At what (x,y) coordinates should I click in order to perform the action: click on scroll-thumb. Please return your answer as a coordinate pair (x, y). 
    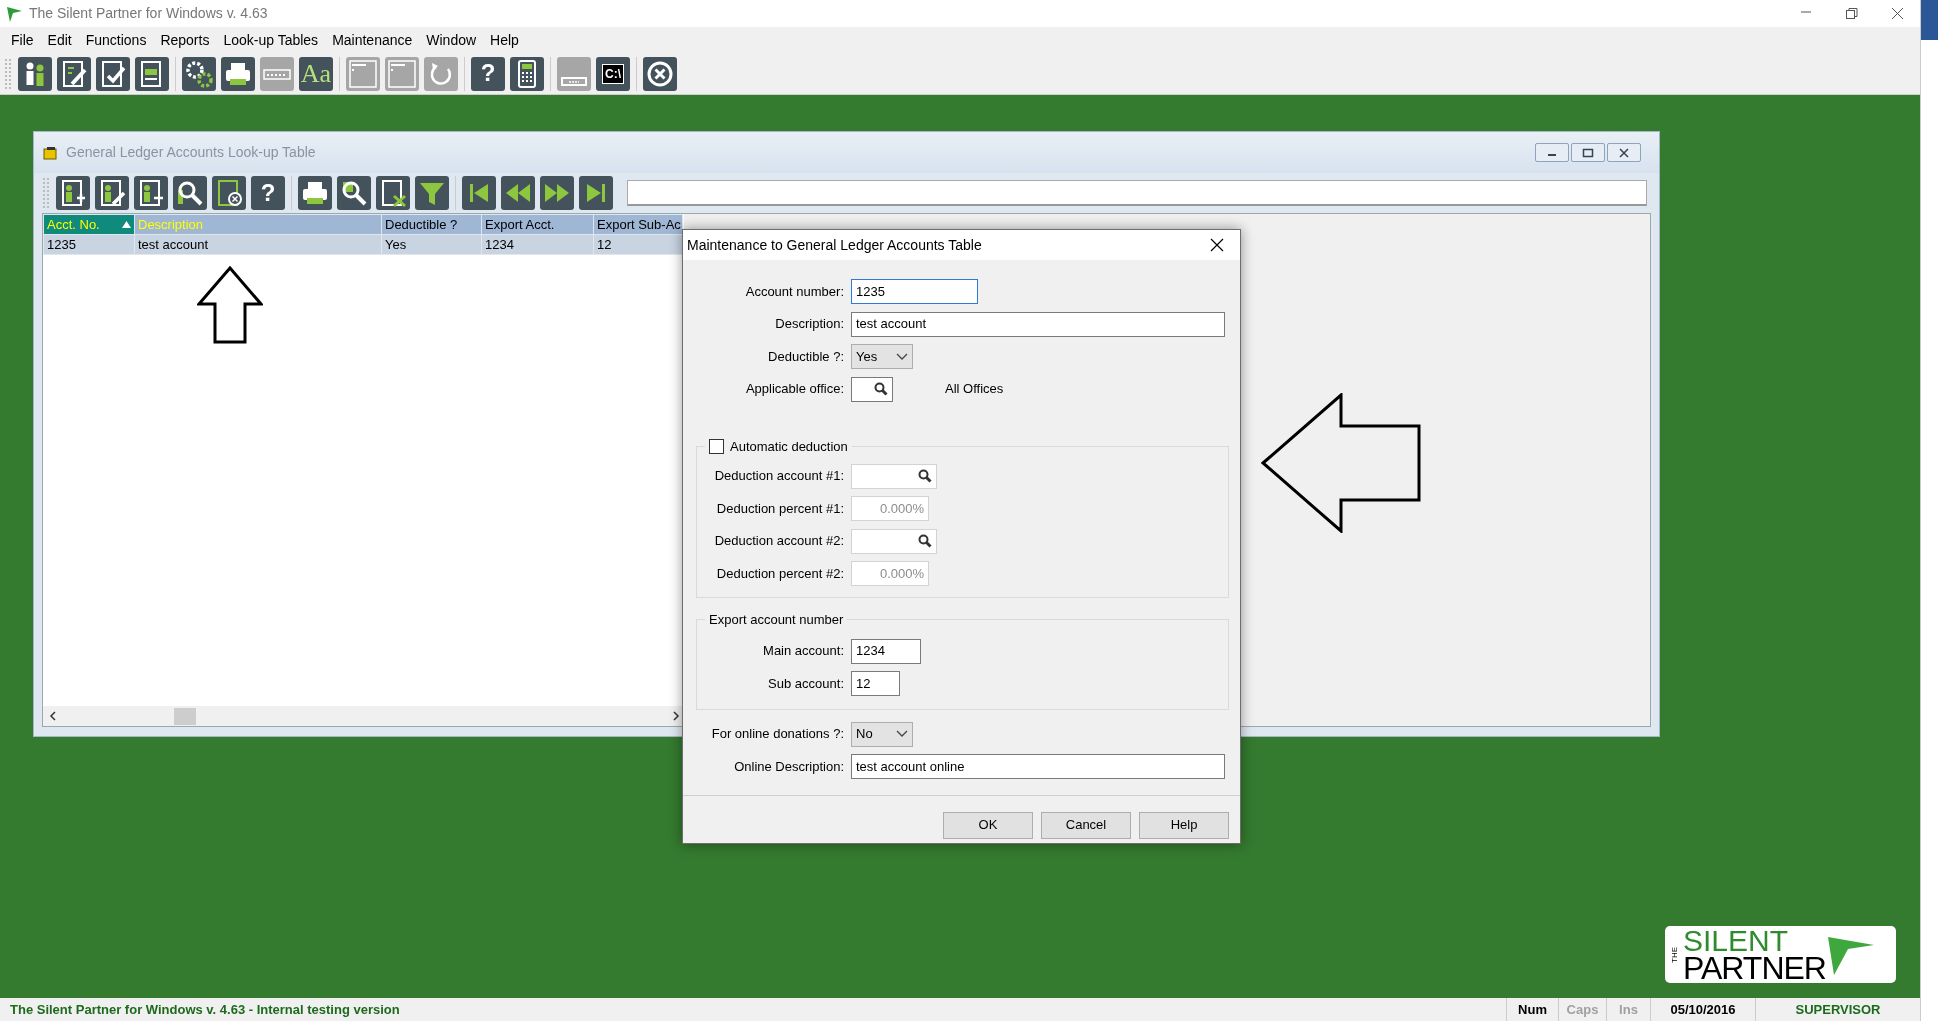
    Looking at the image, I should click on (185, 716).